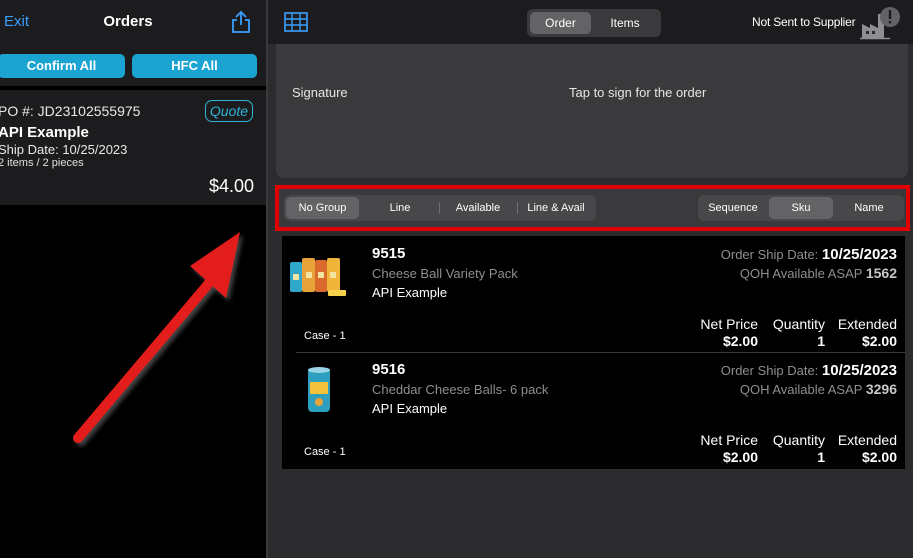 The height and width of the screenshot is (558, 913). What do you see at coordinates (460, 389) in the screenshot?
I see `product-description: Cheddar Cheese Balls- 6 pack` at bounding box center [460, 389].